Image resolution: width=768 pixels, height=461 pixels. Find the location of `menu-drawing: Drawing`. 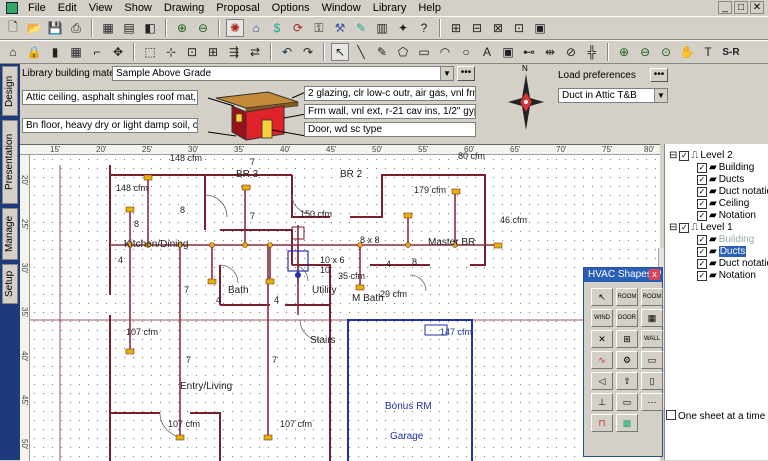

menu-drawing: Drawing is located at coordinates (184, 8).